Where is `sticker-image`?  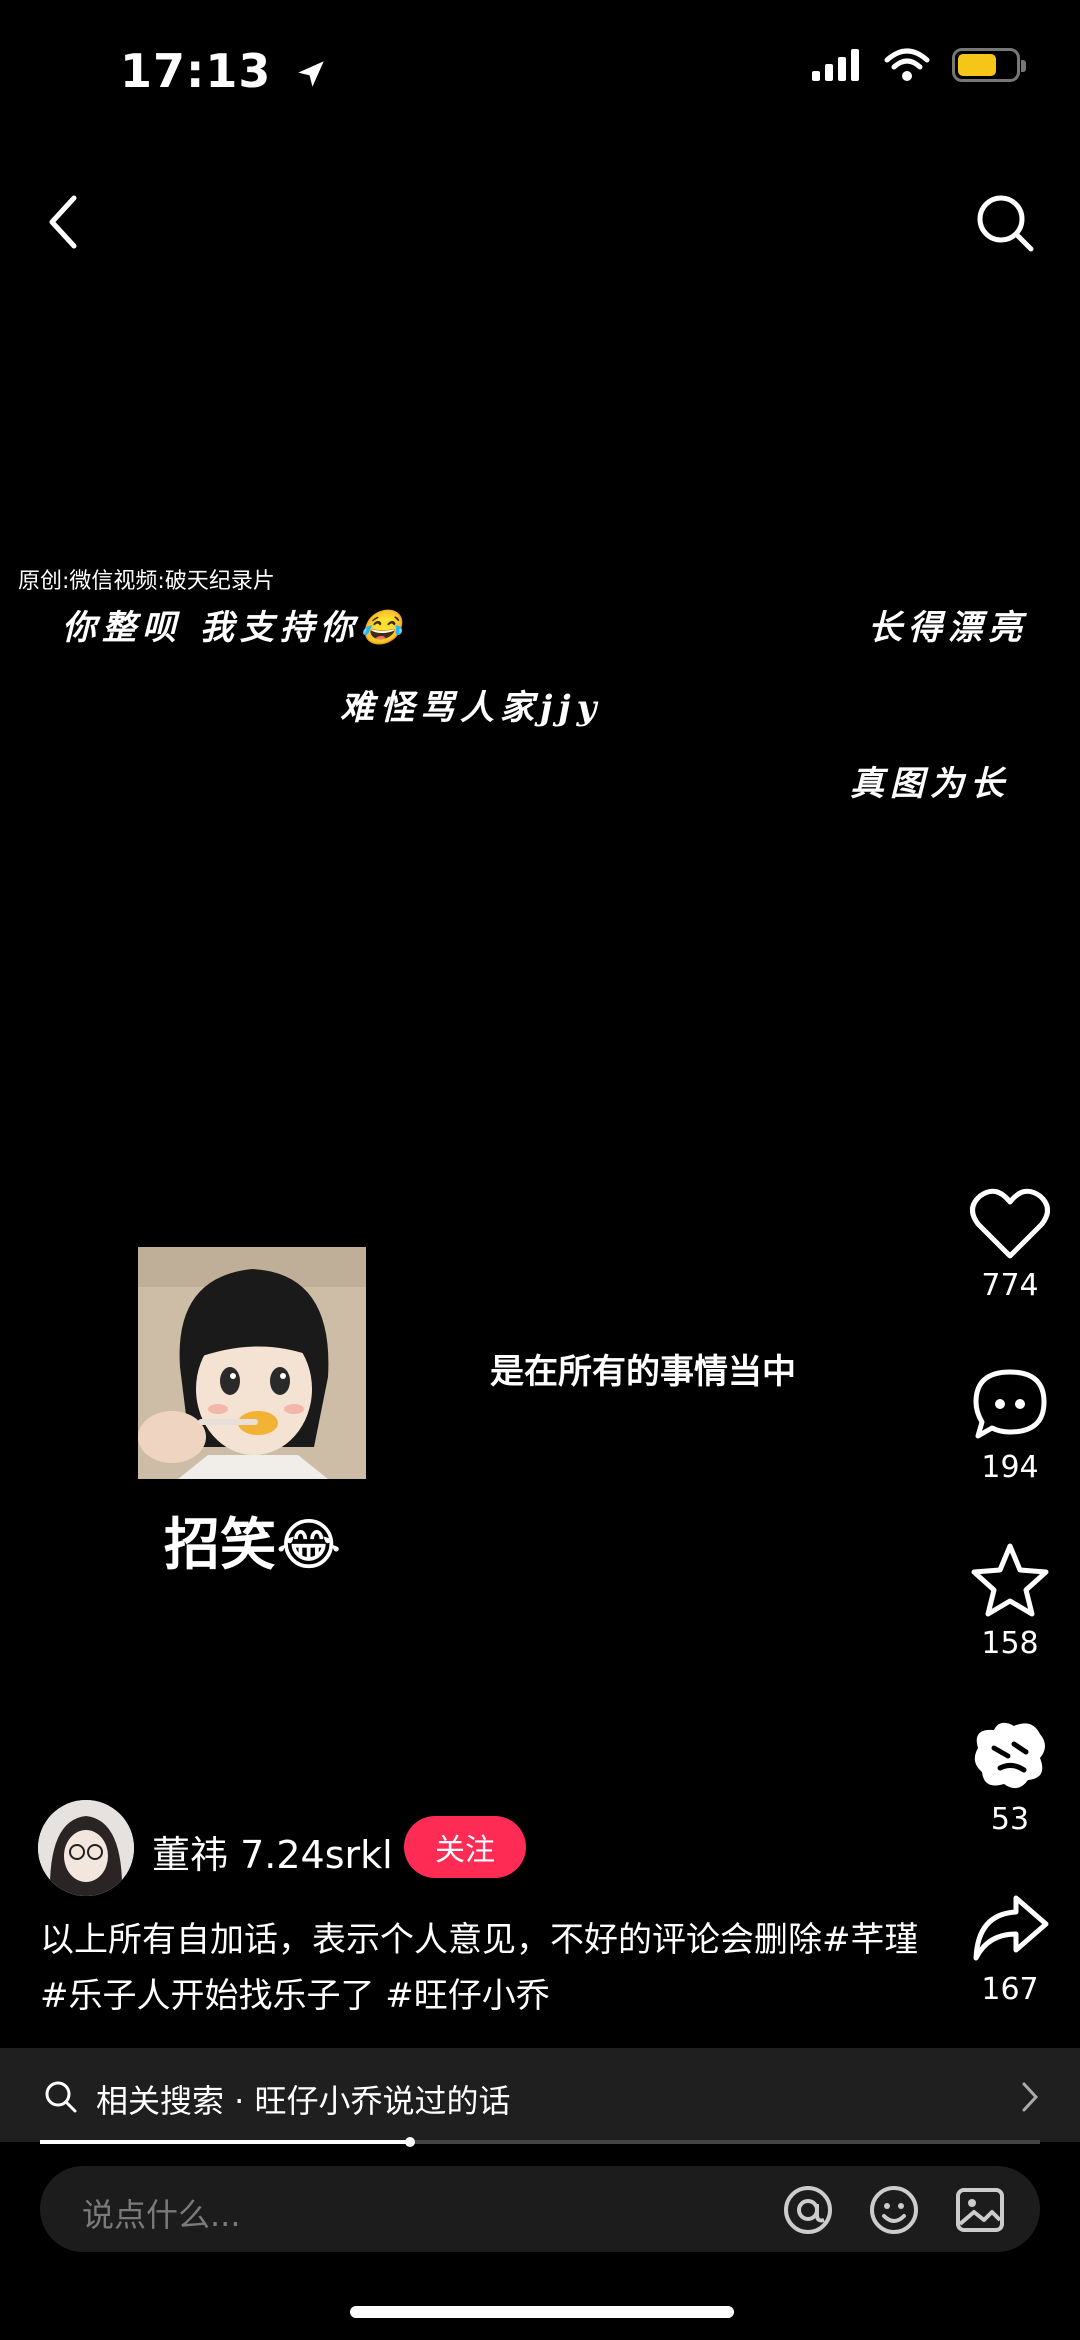 sticker-image is located at coordinates (252, 1363).